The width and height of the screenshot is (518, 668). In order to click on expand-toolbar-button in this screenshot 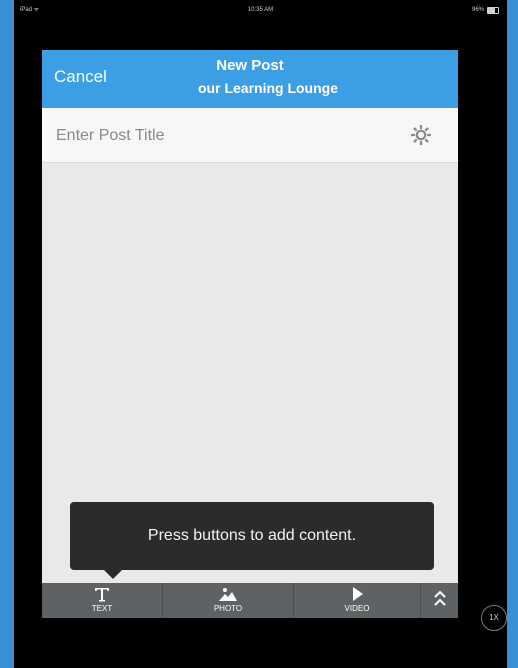, I will do `click(439, 600)`.